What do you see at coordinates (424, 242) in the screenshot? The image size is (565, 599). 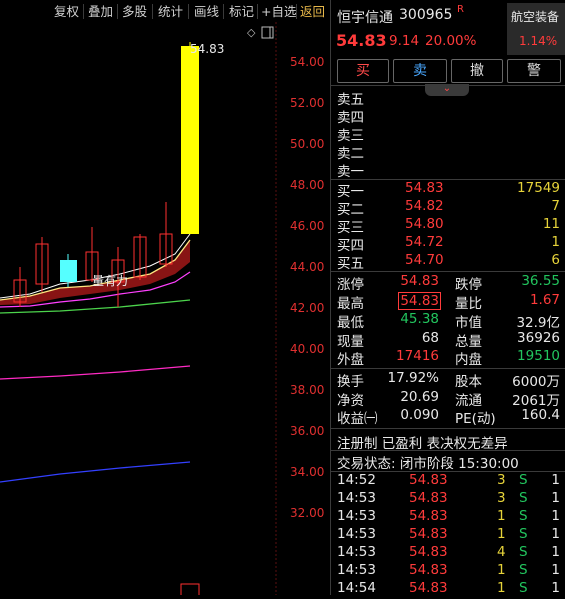 I see `bid-price: 54.72` at bounding box center [424, 242].